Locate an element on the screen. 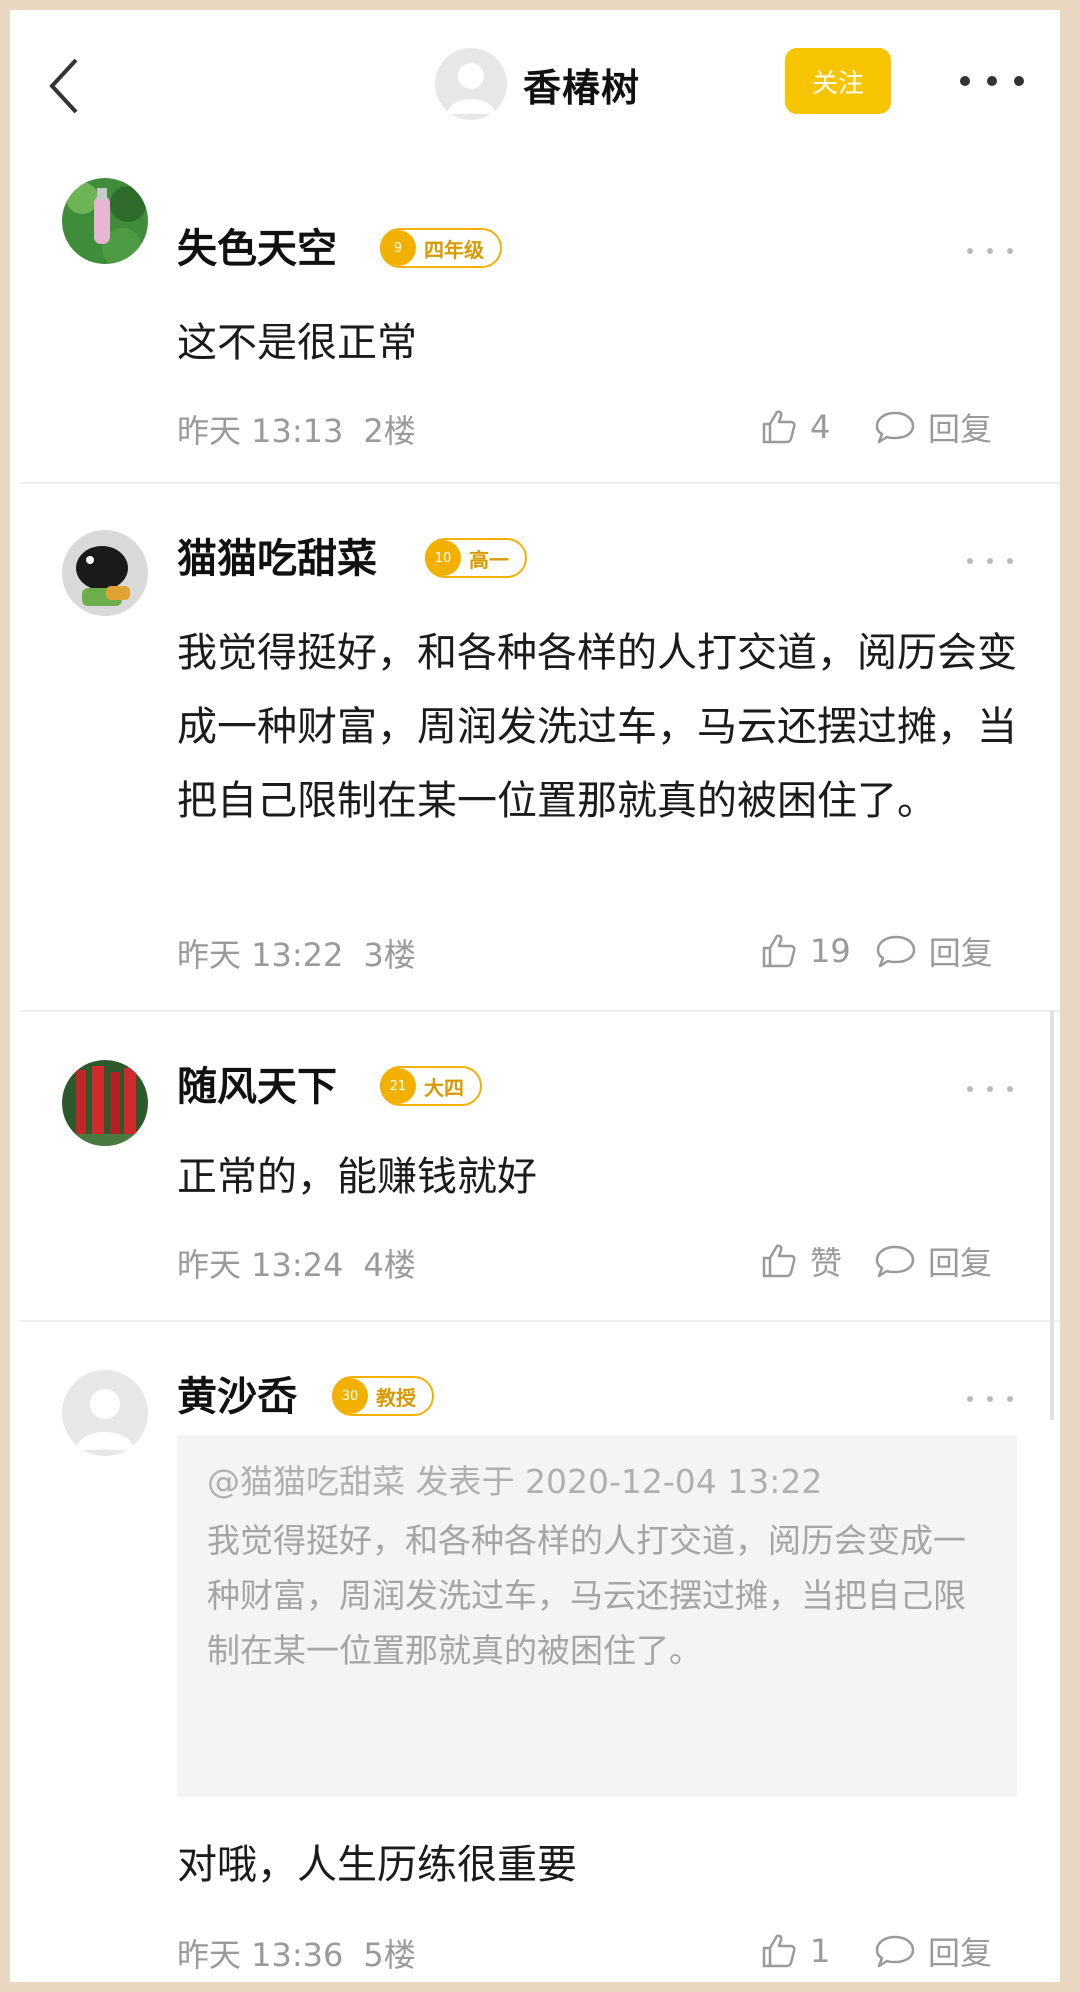 The height and width of the screenshot is (1992, 1080). like-count: 19 is located at coordinates (830, 951).